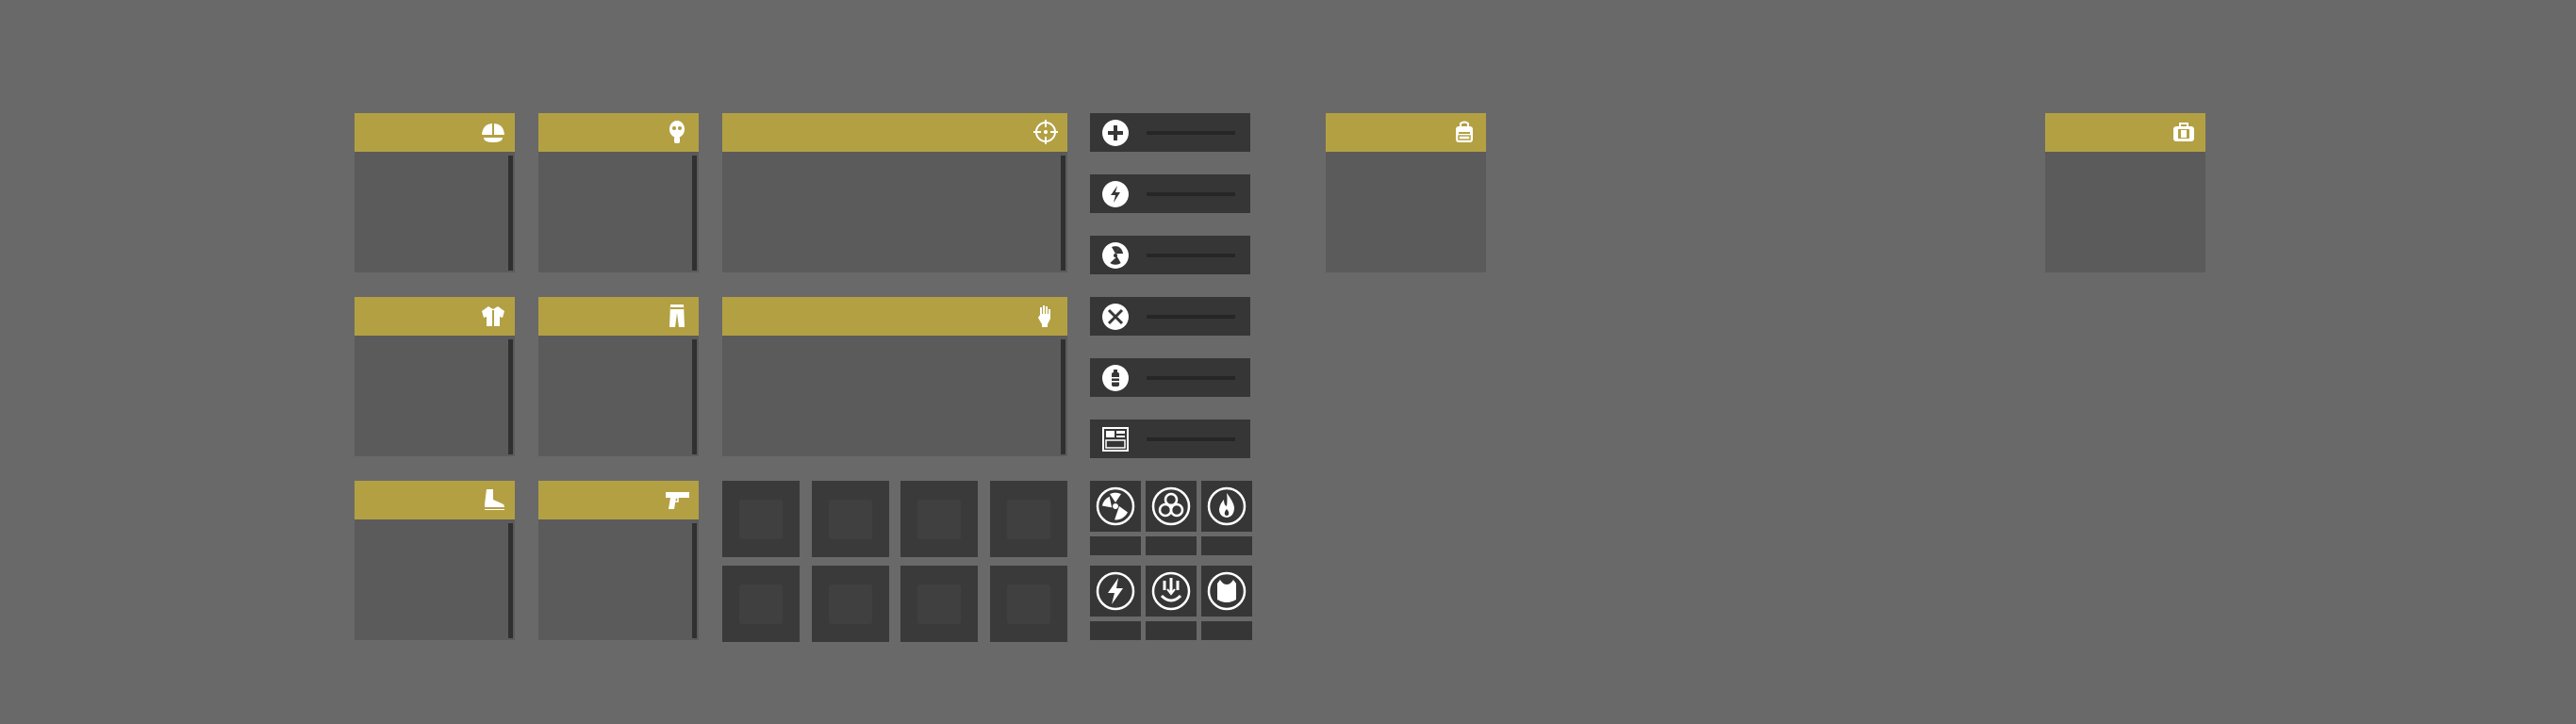 Image resolution: width=2576 pixels, height=724 pixels. I want to click on pants-icon, so click(677, 316).